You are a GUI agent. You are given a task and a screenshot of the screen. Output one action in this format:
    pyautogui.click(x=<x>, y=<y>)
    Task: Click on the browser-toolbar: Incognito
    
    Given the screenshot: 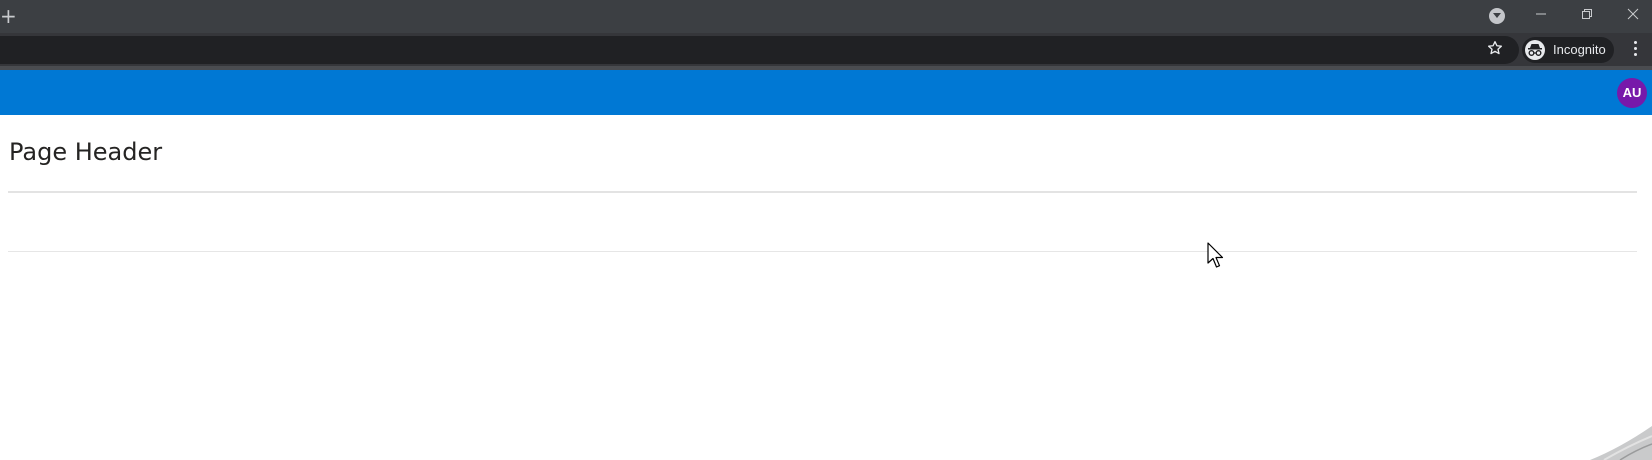 What is the action you would take?
    pyautogui.click(x=826, y=50)
    